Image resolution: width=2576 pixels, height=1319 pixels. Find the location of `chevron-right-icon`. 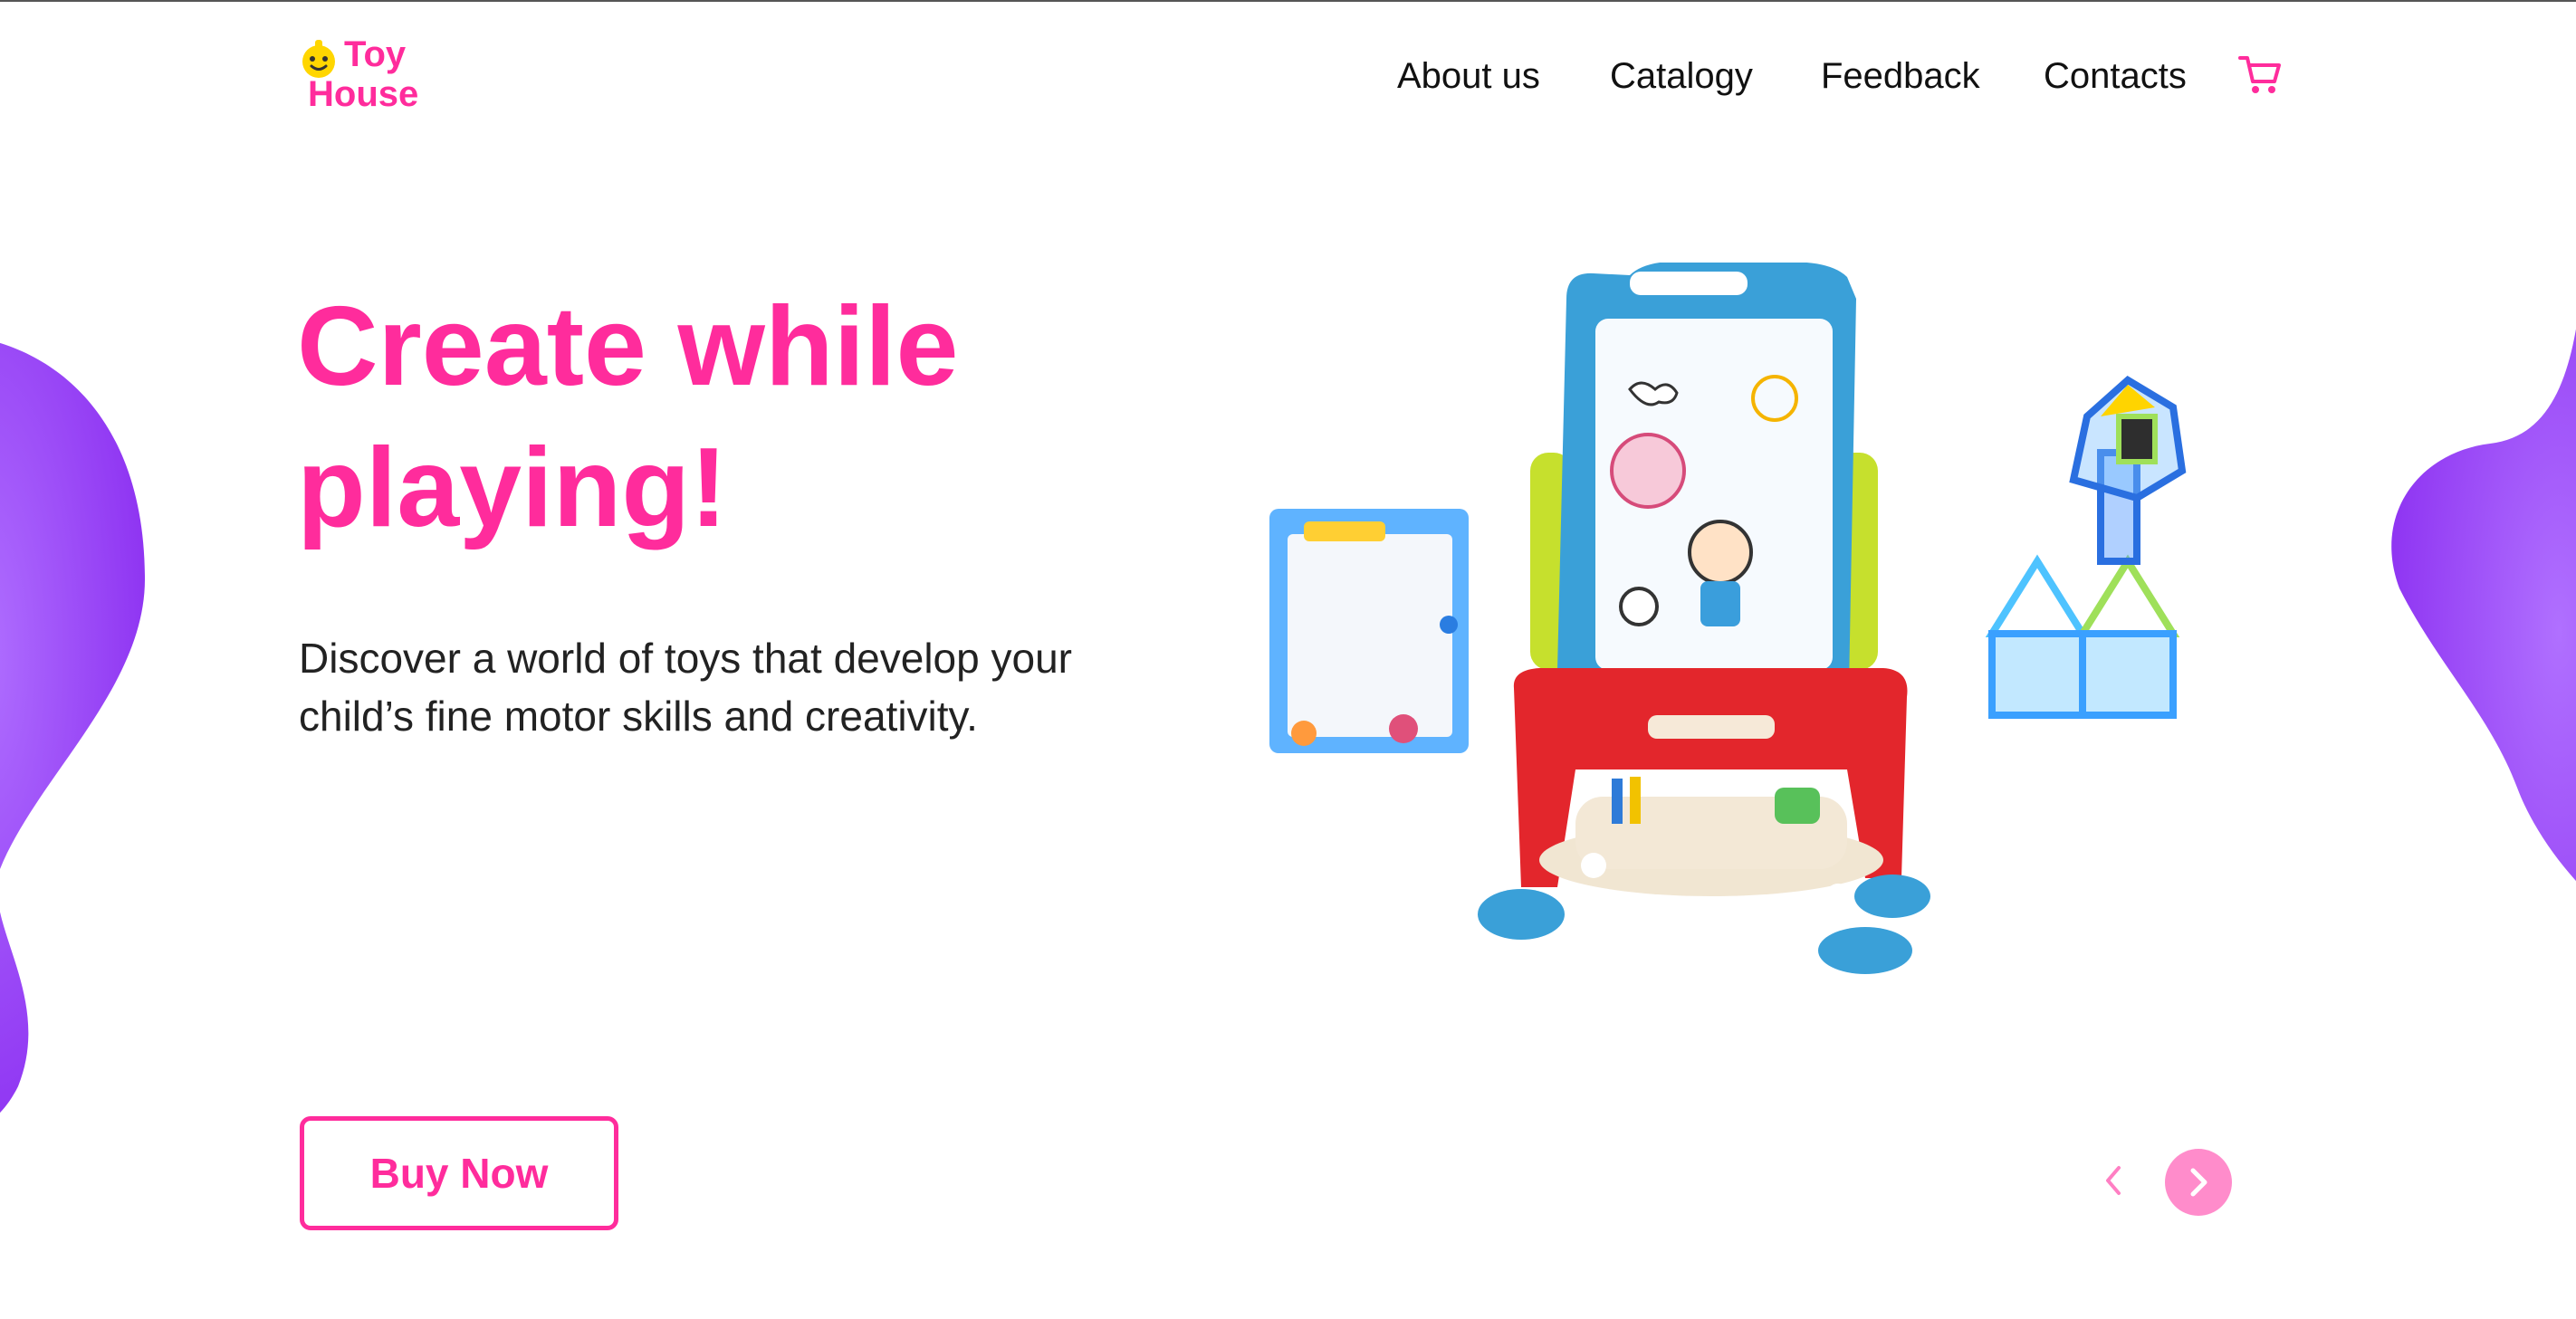

chevron-right-icon is located at coordinates (2198, 1182).